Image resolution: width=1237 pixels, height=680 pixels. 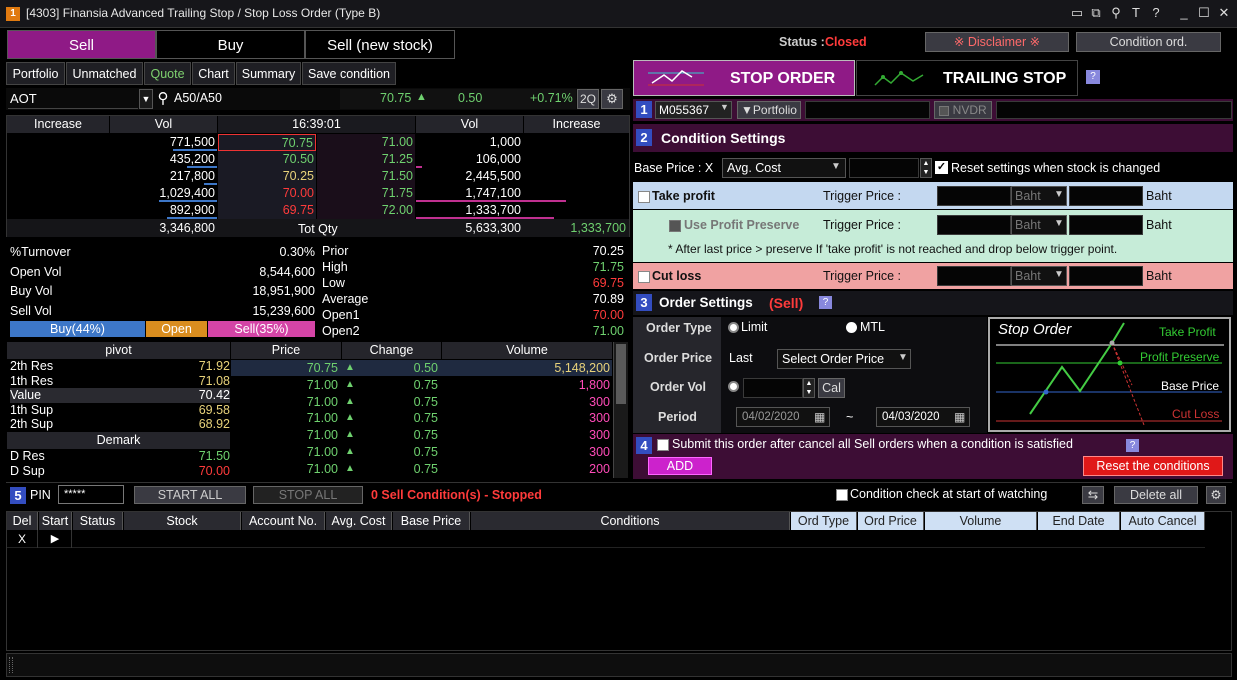 What do you see at coordinates (1136, 13) in the screenshot?
I see `text-icon: T` at bounding box center [1136, 13].